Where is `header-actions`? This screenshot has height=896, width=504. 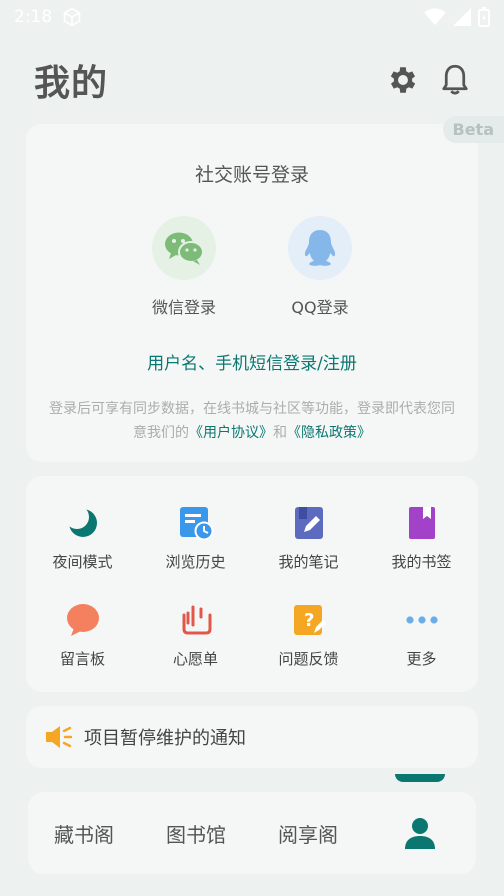
header-actions is located at coordinates (429, 80).